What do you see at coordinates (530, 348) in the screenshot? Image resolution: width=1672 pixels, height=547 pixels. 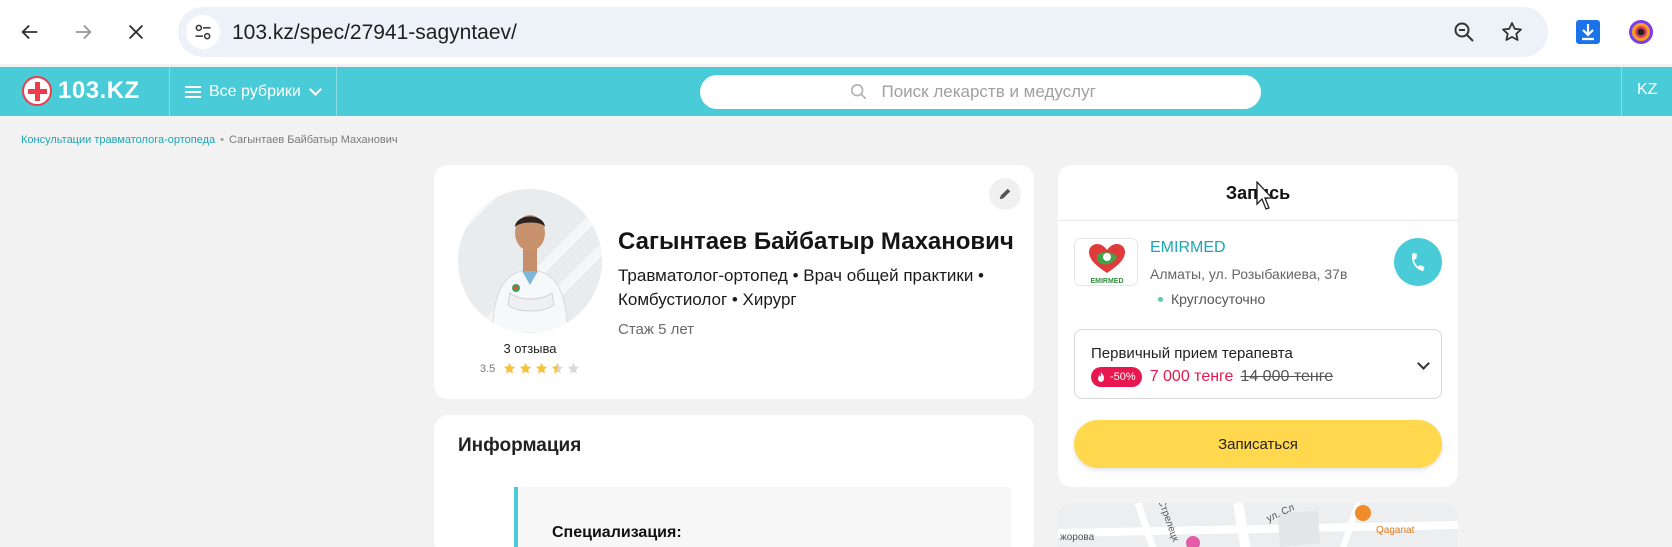 I see `reviews-link: 3 отзыва` at bounding box center [530, 348].